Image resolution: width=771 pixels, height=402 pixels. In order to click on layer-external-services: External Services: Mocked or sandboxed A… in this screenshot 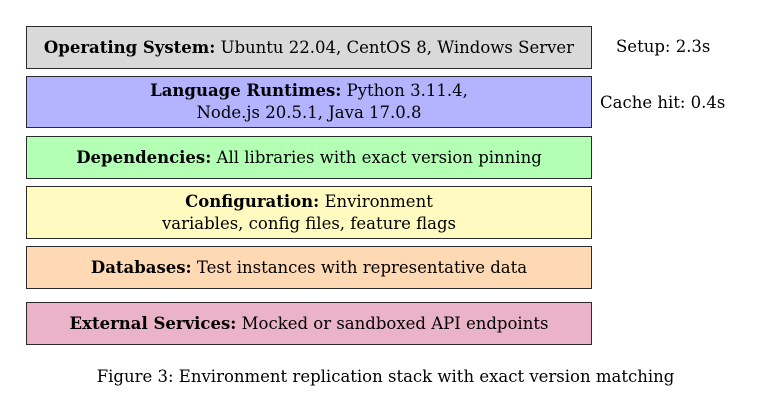, I will do `click(309, 323)`.